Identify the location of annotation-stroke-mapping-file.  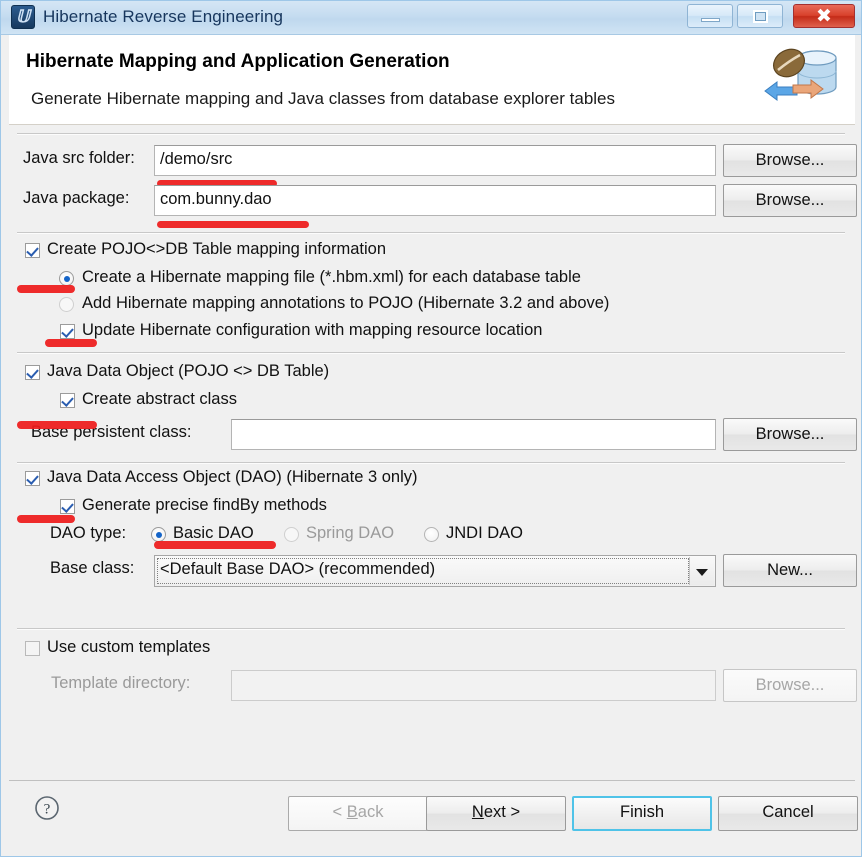
(46, 289).